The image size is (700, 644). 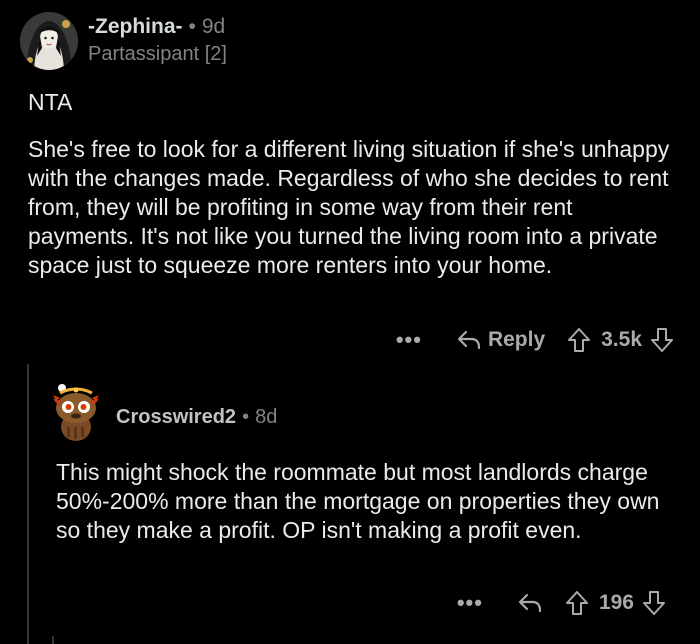 I want to click on comment-header: -Zephina- • 9d Partassipant [2], so click(x=157, y=40).